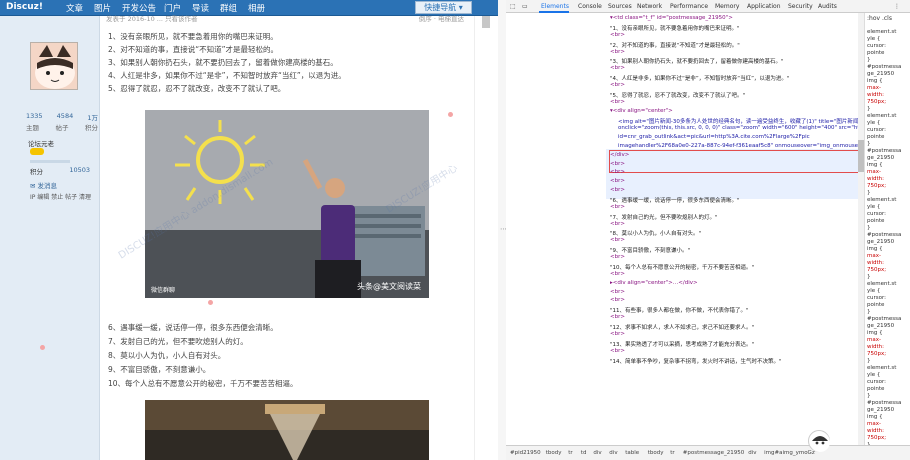  What do you see at coordinates (679, 310) in the screenshot?
I see `dom-text-node: "11、有些事，很多人都在做，你不做，不代表你错了。"` at bounding box center [679, 310].